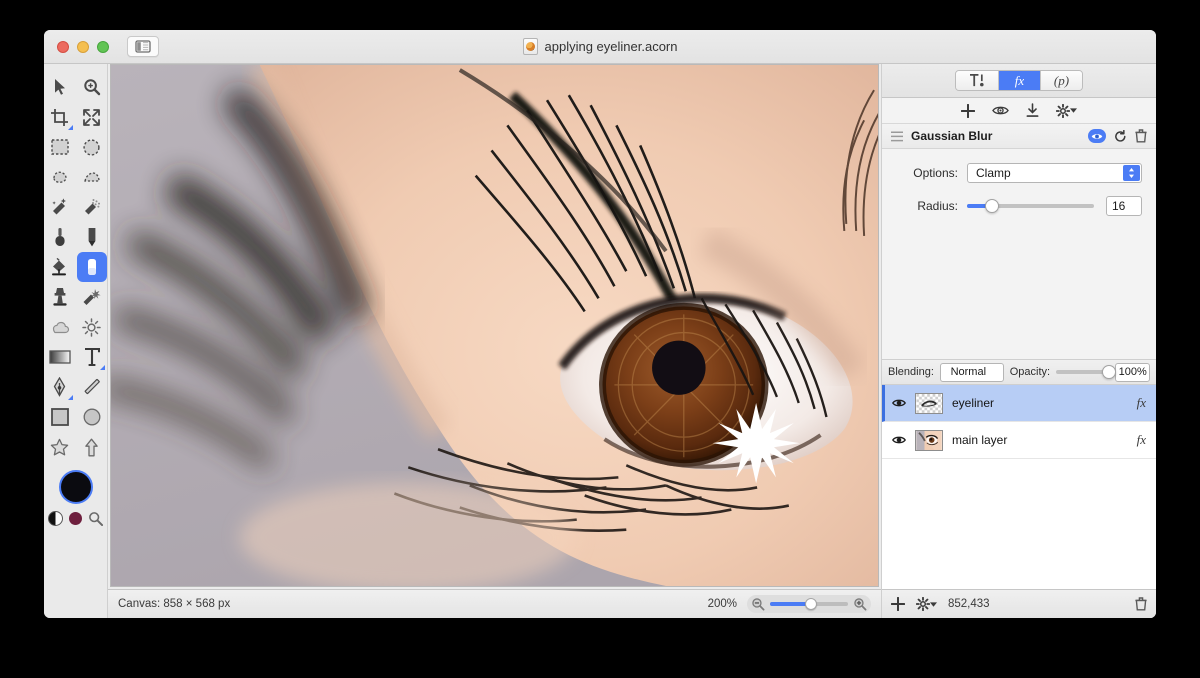  I want to click on radius-slider-thumb, so click(992, 206).